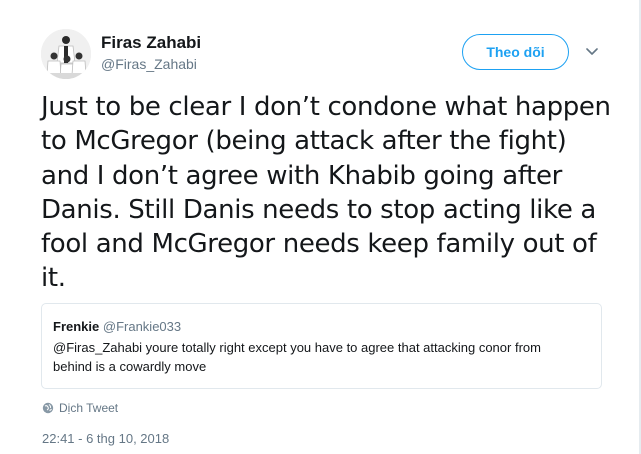 The height and width of the screenshot is (454, 641). What do you see at coordinates (76, 326) in the screenshot?
I see `quoted-author-name: Frenkie` at bounding box center [76, 326].